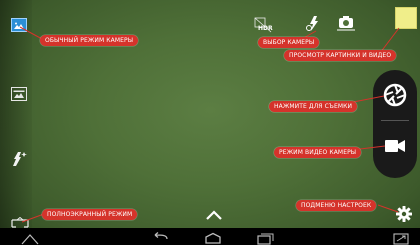  I want to click on gear-icon, so click(404, 214).